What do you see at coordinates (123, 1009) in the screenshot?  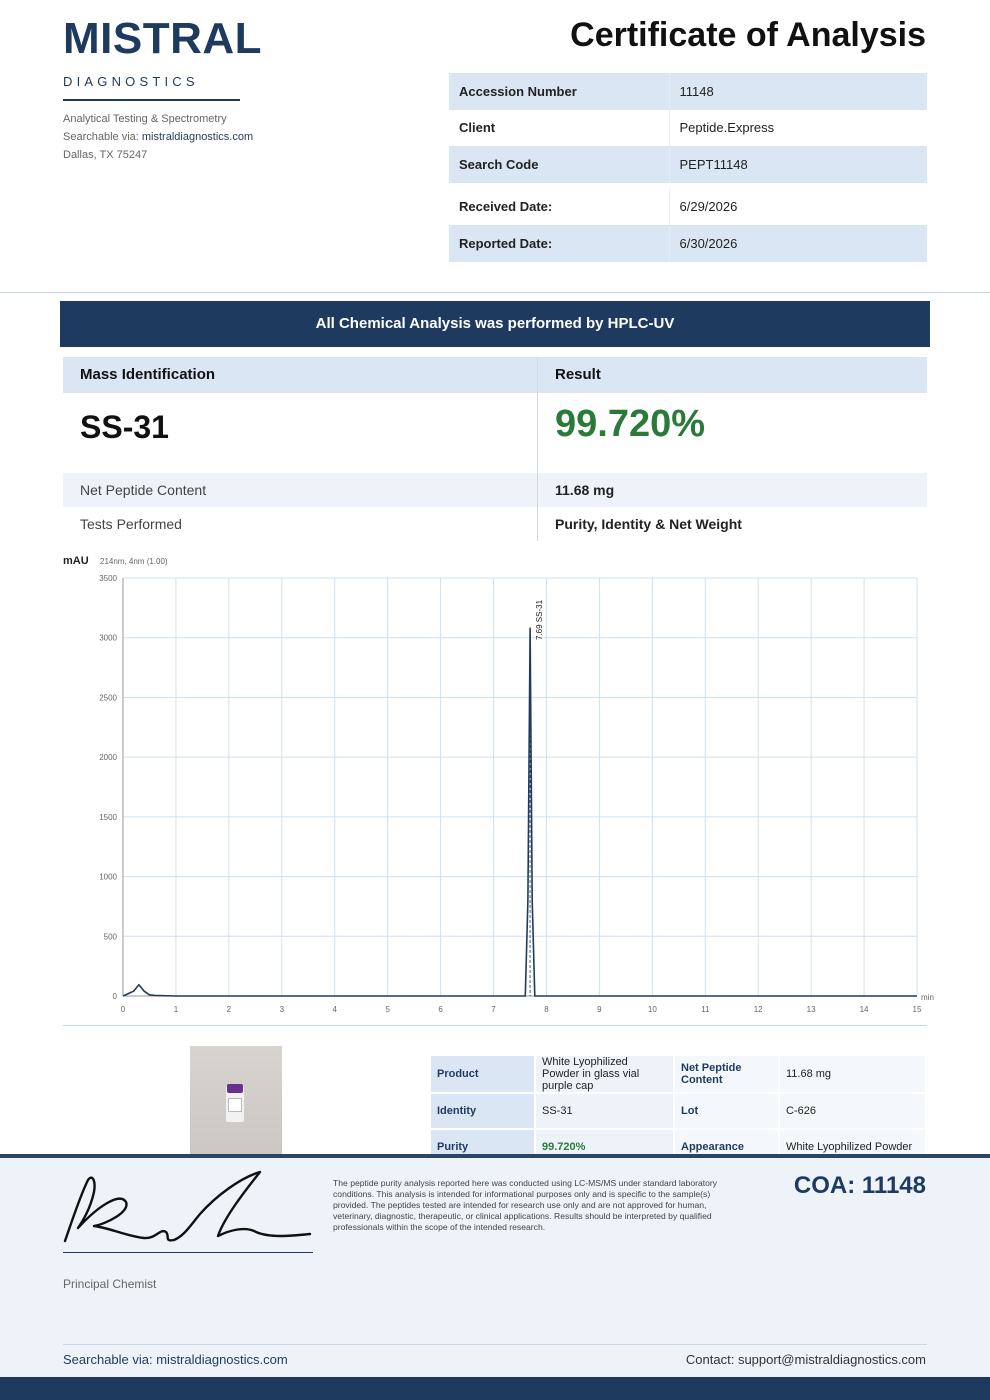 I see `x-tick-label: 0` at bounding box center [123, 1009].